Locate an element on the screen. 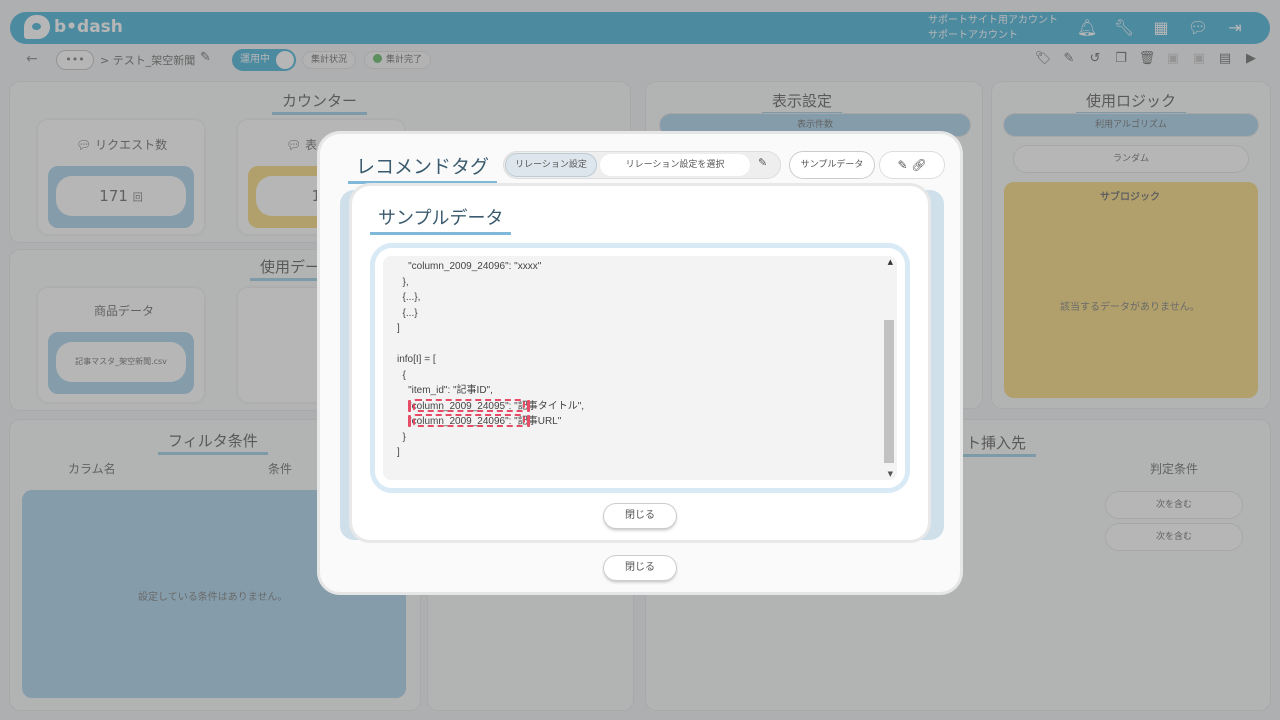 The image size is (1280, 720). sample-data-title: サンプルデータ is located at coordinates (441, 219).